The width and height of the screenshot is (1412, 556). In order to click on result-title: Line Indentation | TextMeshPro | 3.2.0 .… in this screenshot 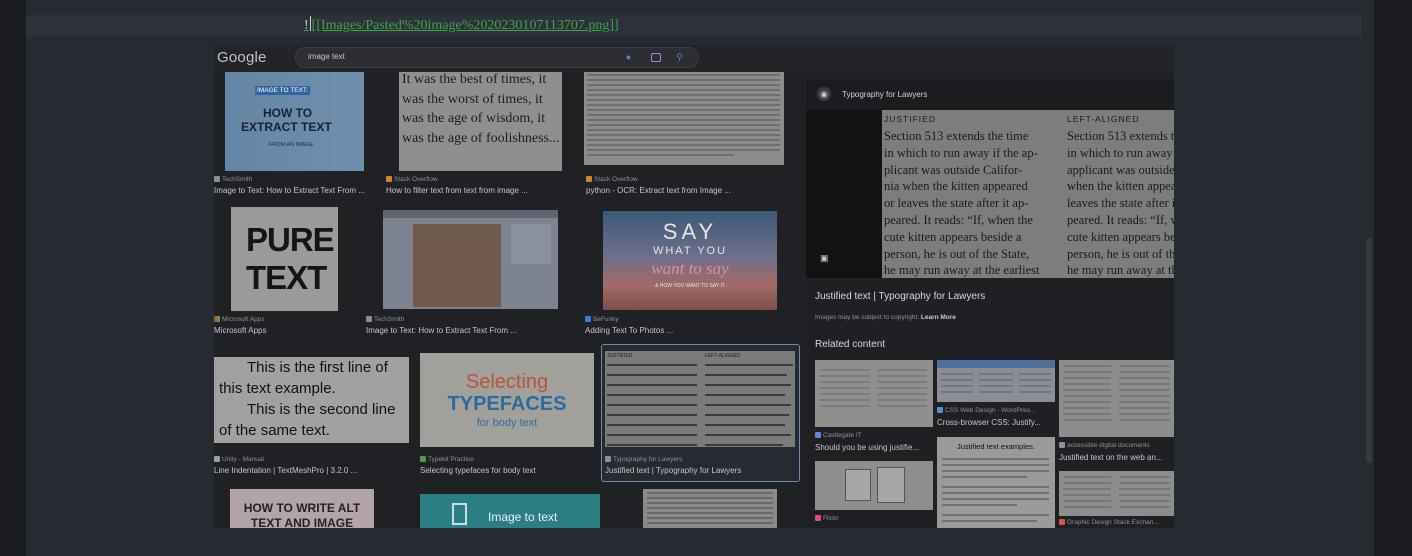, I will do `click(285, 470)`.